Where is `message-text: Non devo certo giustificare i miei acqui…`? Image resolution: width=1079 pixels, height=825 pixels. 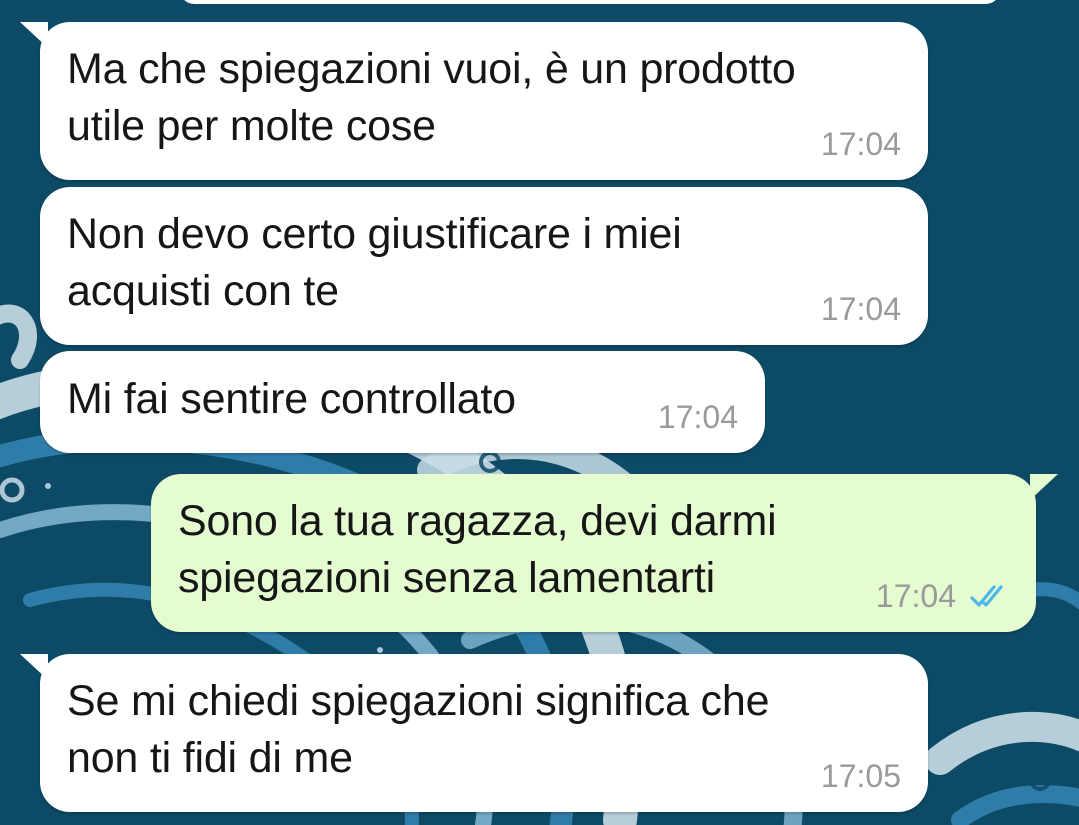
message-text: Non devo certo giustificare i miei acqui… is located at coordinates (374, 262).